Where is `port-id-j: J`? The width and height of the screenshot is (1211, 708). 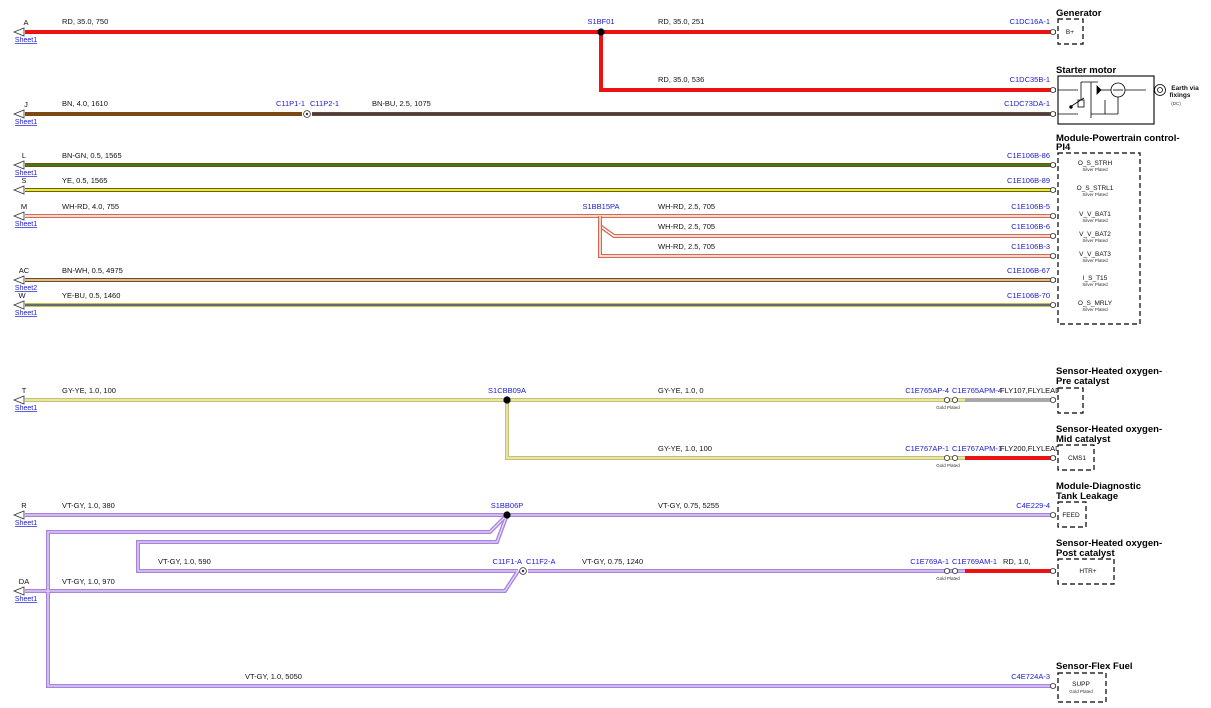
port-id-j: J is located at coordinates (26, 104).